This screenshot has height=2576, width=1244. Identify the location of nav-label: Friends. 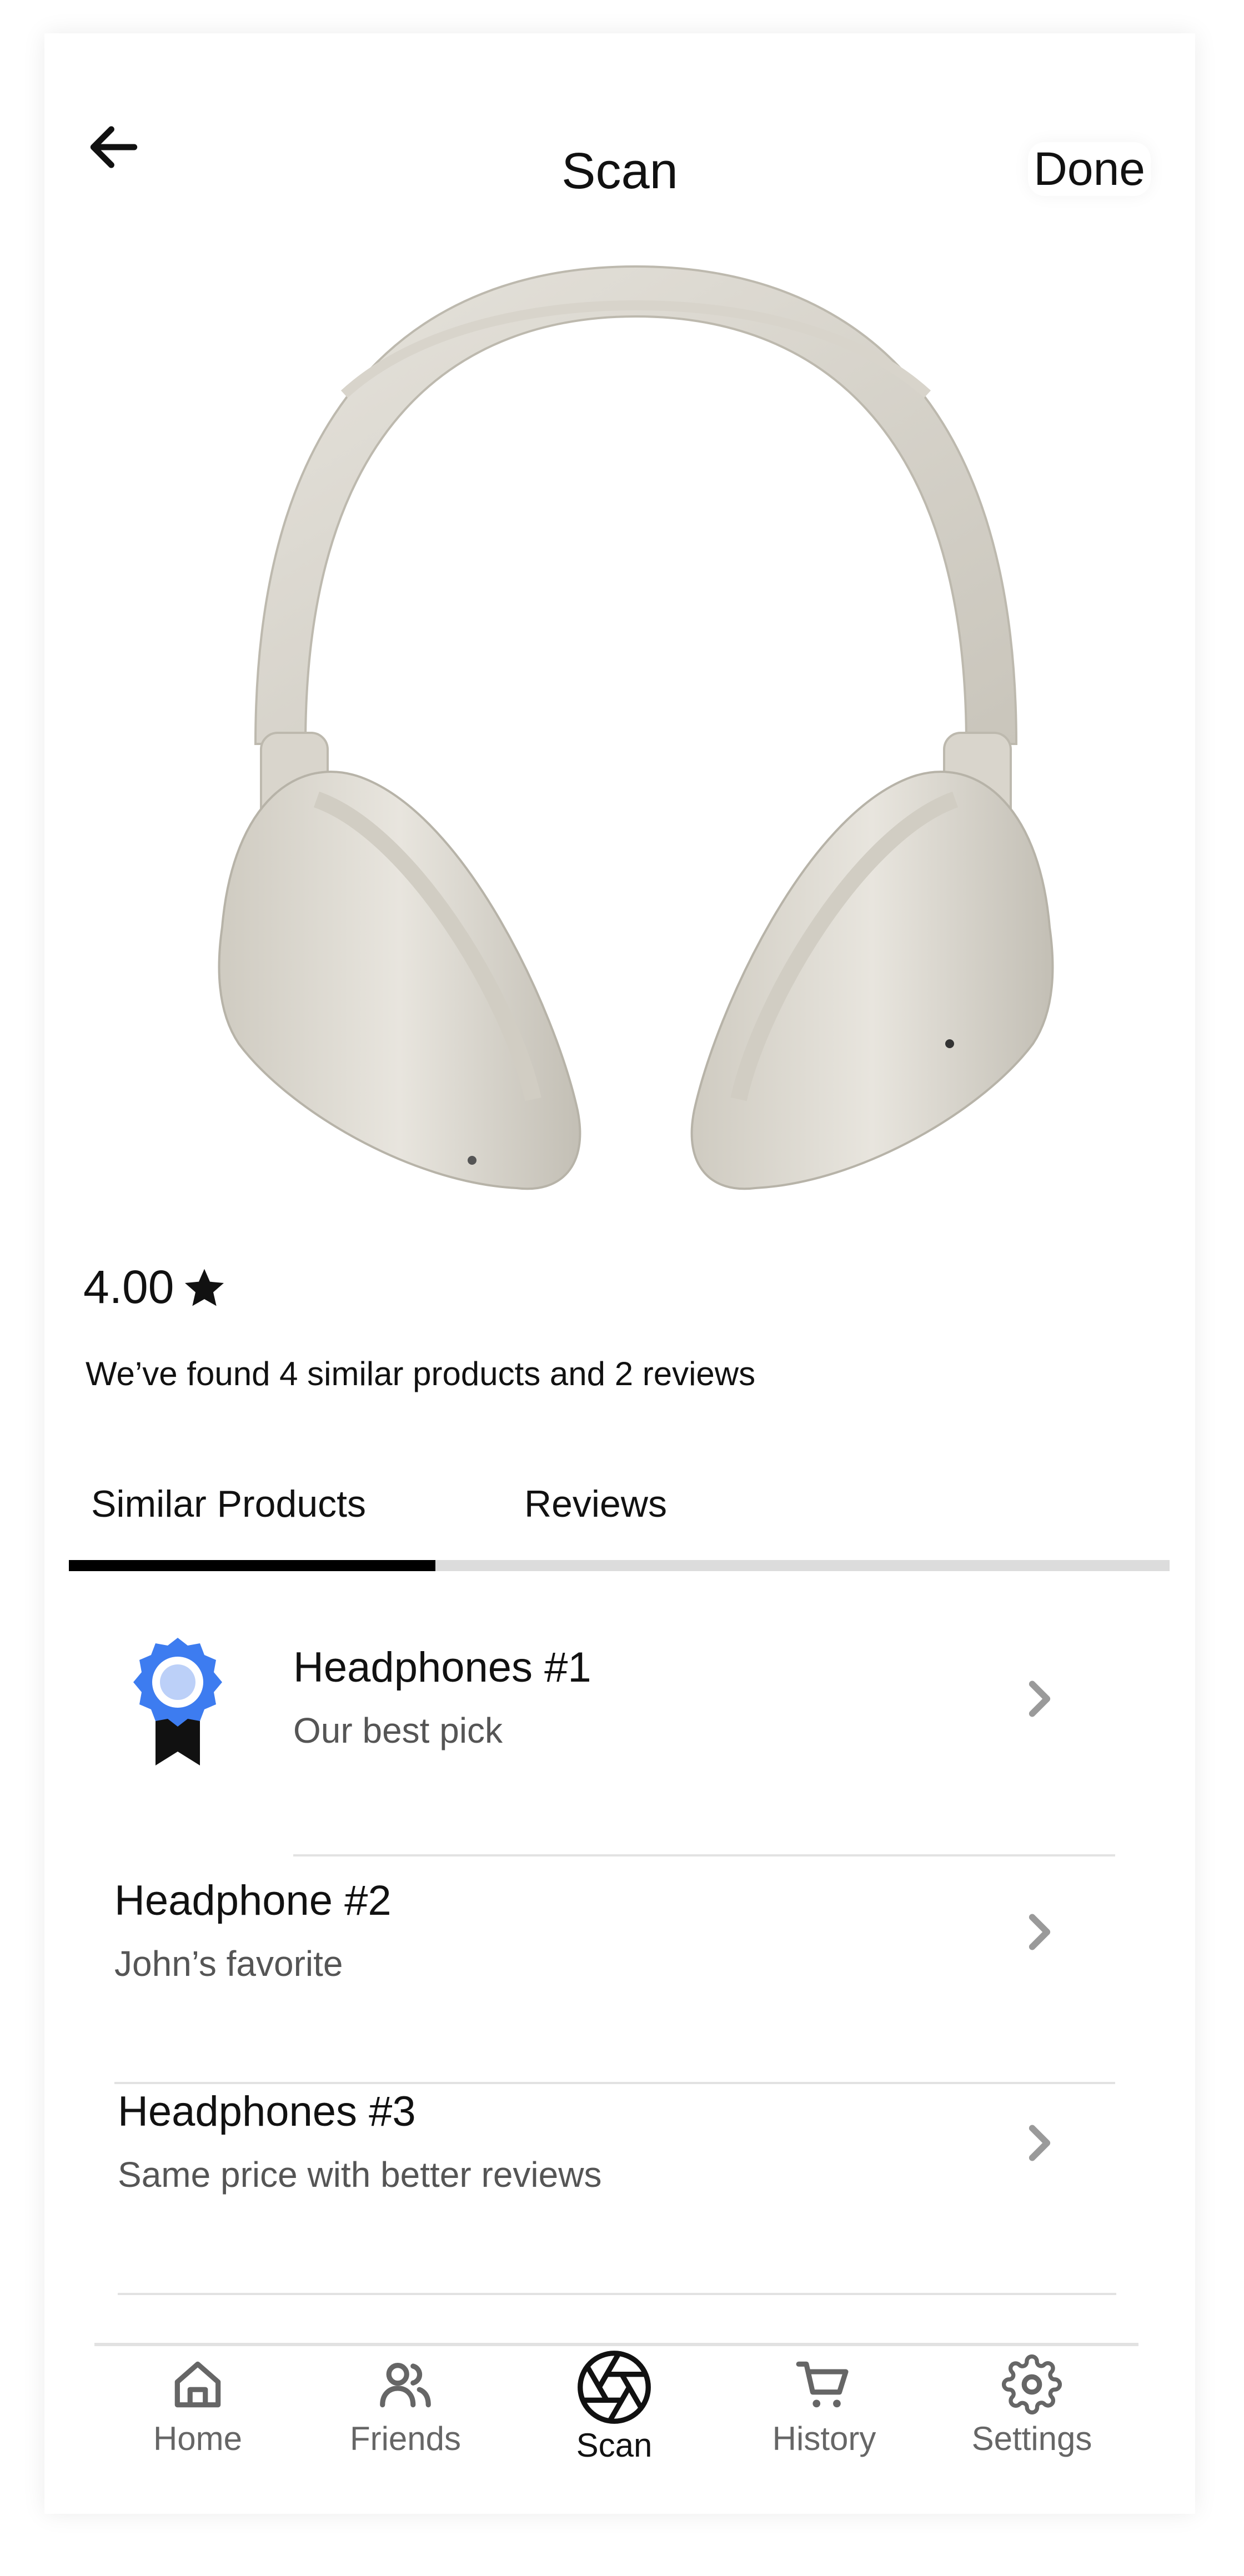
(406, 2438).